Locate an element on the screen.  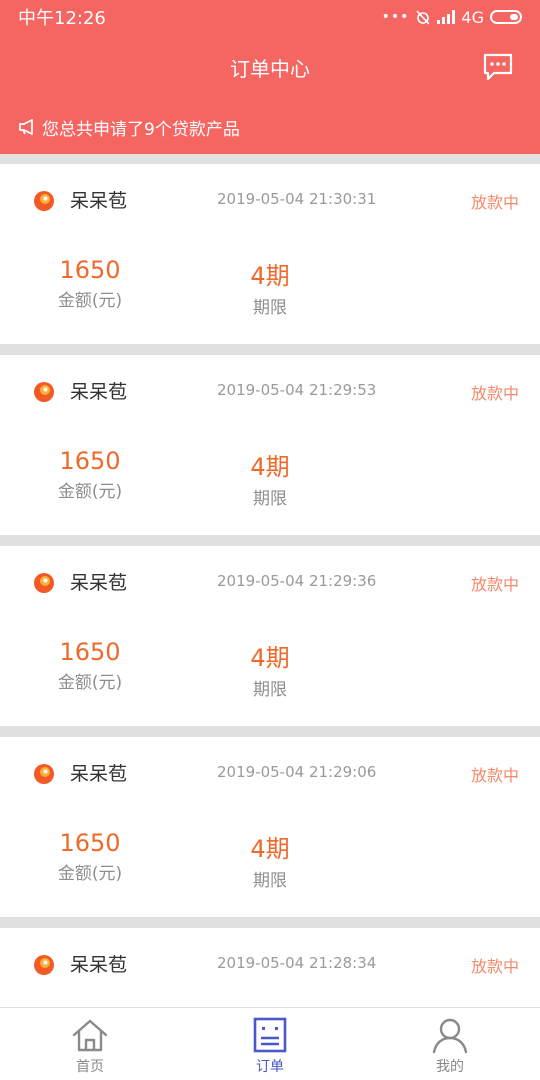
notice-text: 您总共申请了9个贷款产品 is located at coordinates (141, 129).